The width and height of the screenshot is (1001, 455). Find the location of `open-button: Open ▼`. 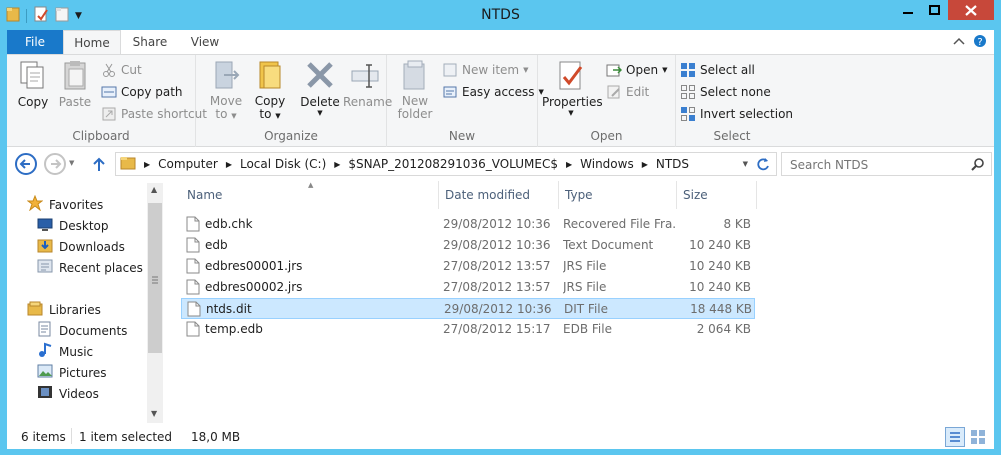

open-button: Open ▼ is located at coordinates (636, 70).